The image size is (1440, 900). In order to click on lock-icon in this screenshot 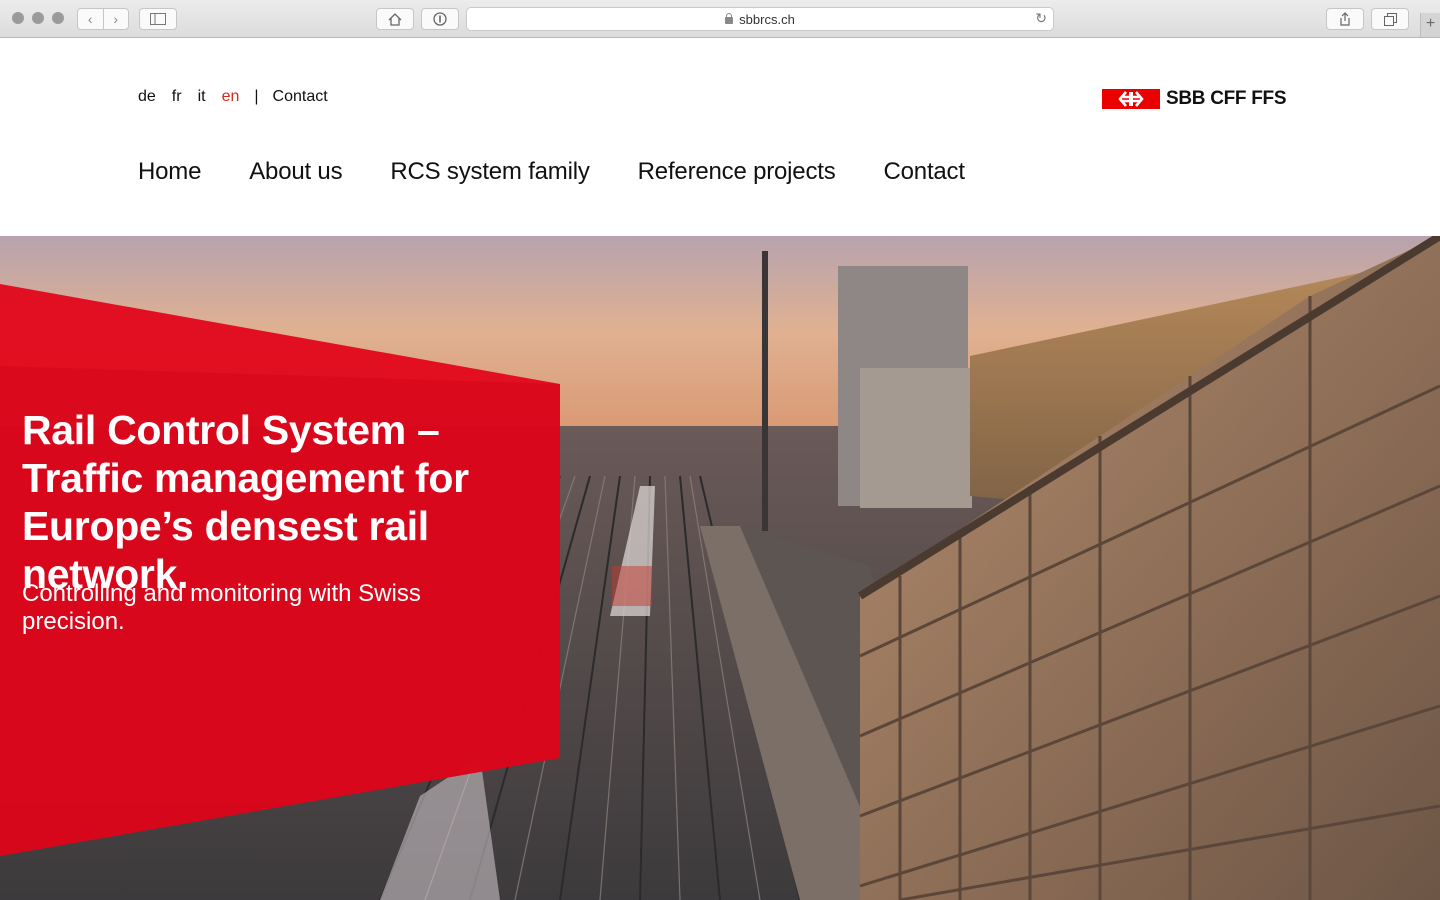, I will do `click(729, 18)`.